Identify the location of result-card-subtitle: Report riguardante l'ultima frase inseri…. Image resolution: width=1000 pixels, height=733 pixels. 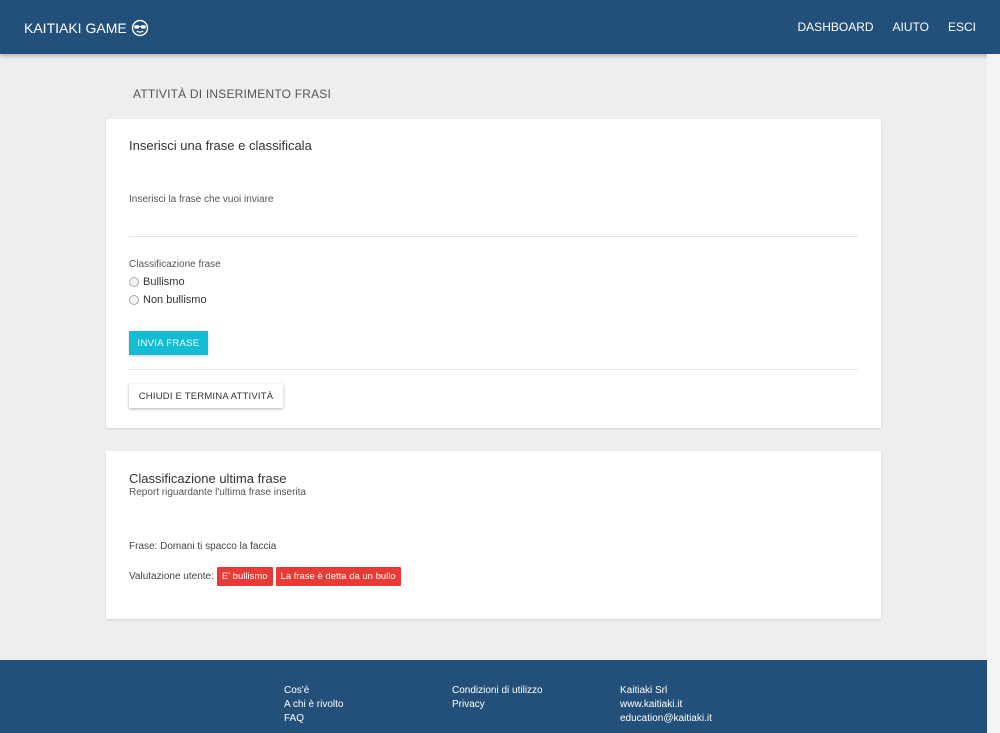
(217, 492).